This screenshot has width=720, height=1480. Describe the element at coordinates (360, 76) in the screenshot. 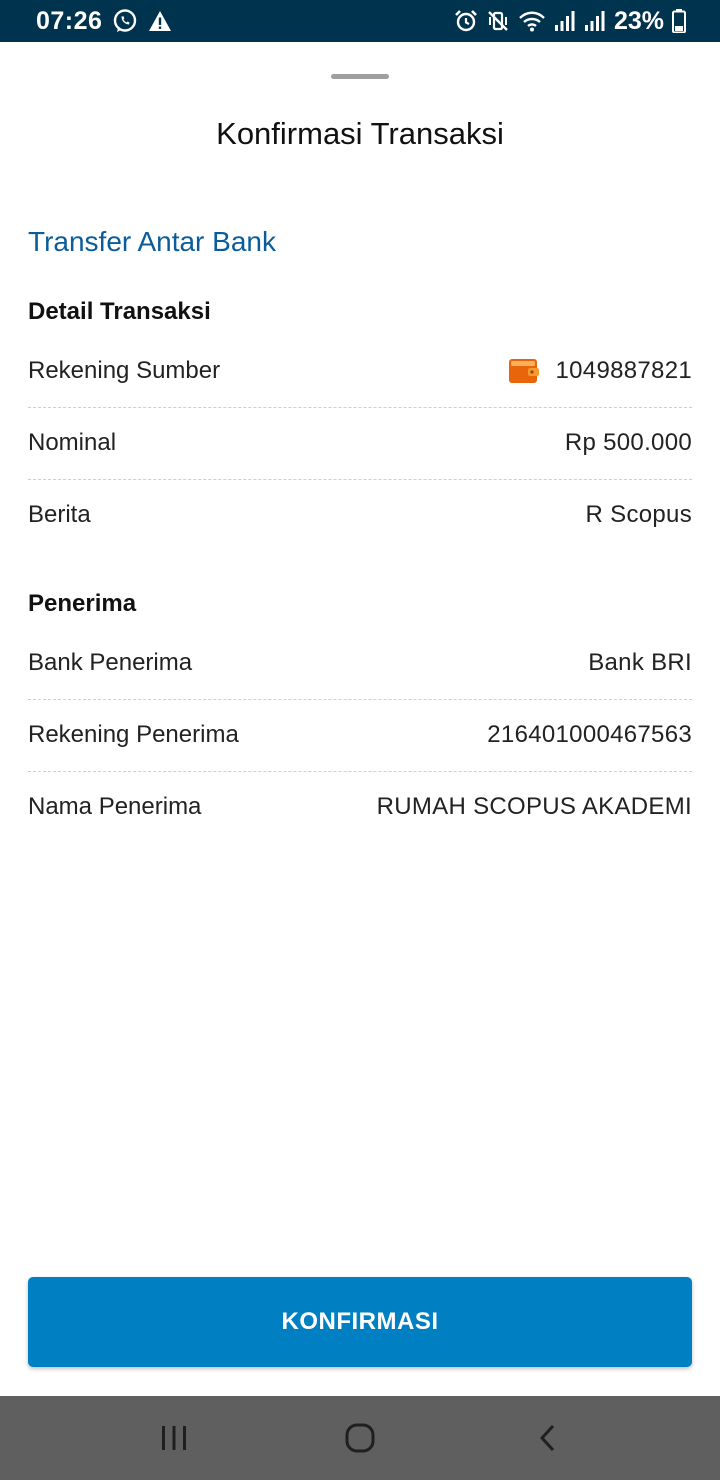

I see `drag-handle` at that location.